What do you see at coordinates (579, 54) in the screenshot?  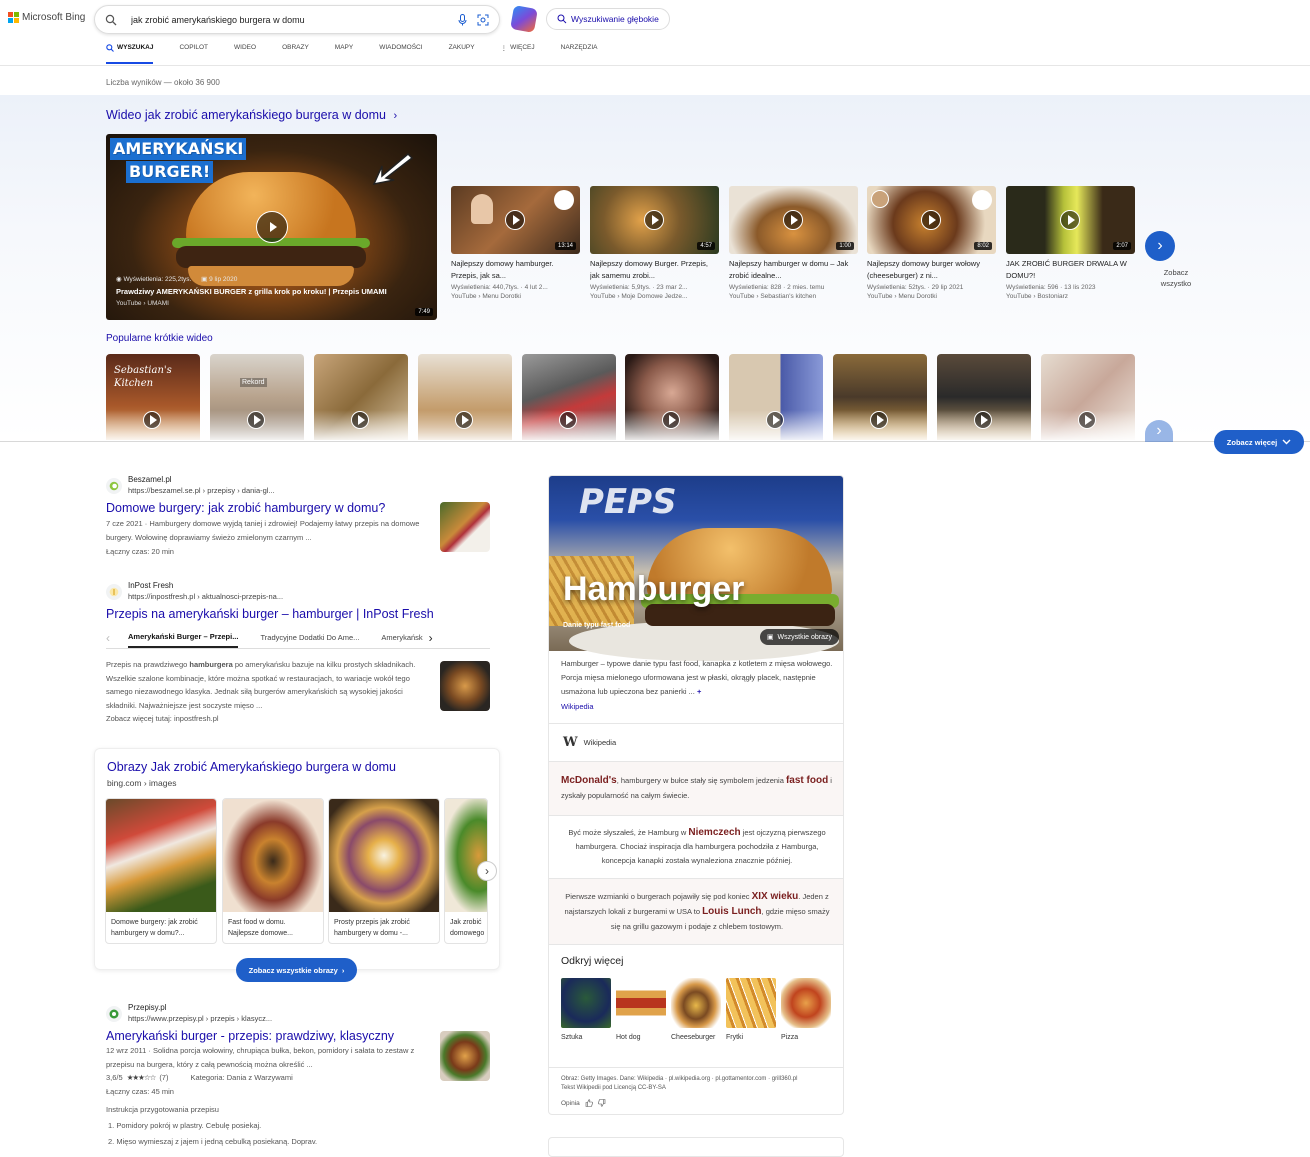 I see `tab-tools: NARZĘDZIA` at bounding box center [579, 54].